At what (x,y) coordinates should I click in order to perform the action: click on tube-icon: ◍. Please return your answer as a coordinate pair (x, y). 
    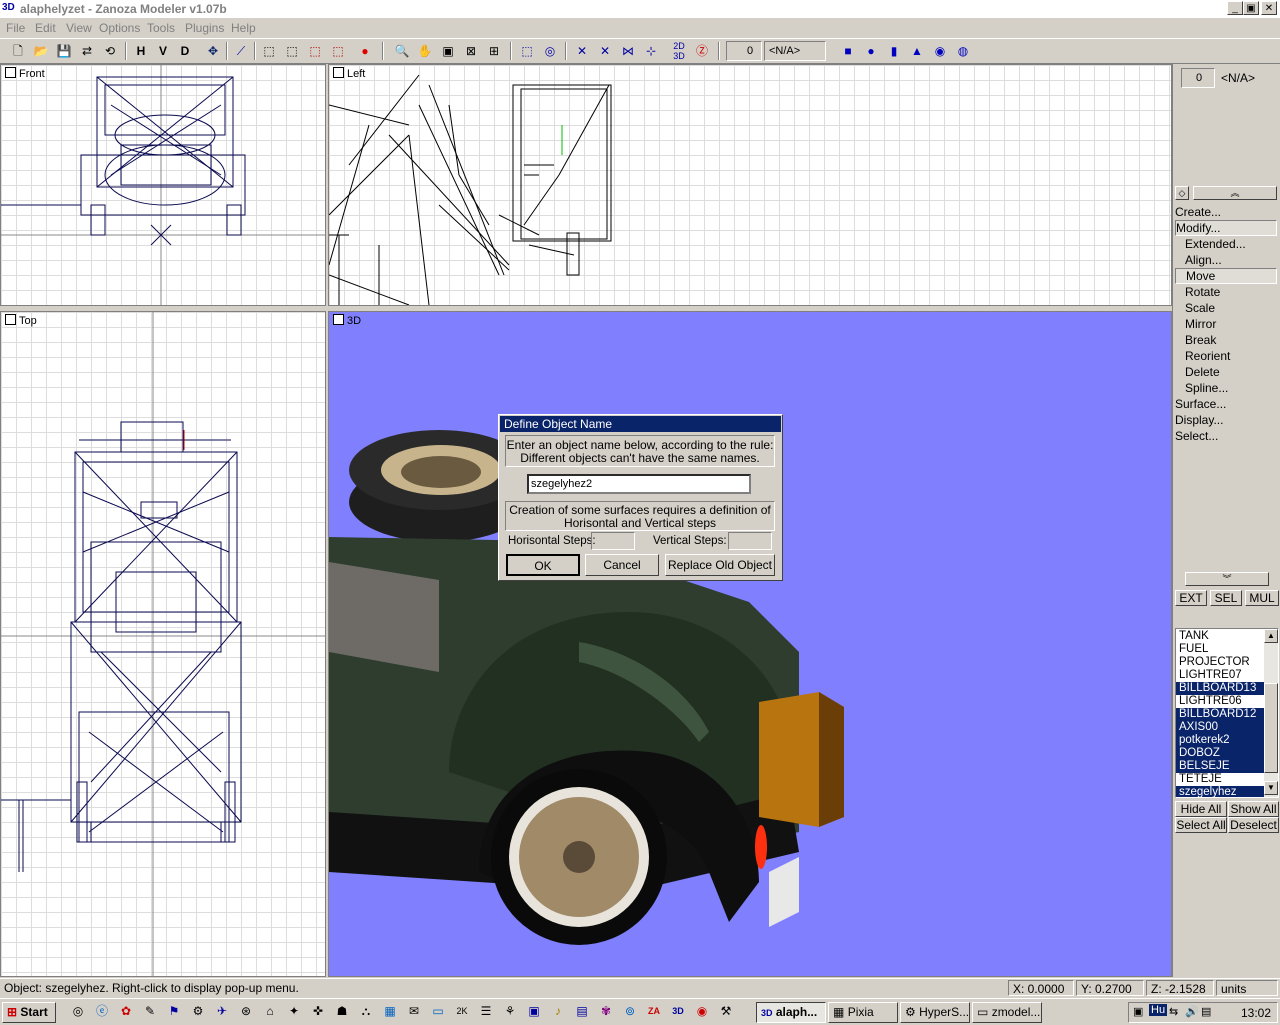
    Looking at the image, I should click on (963, 51).